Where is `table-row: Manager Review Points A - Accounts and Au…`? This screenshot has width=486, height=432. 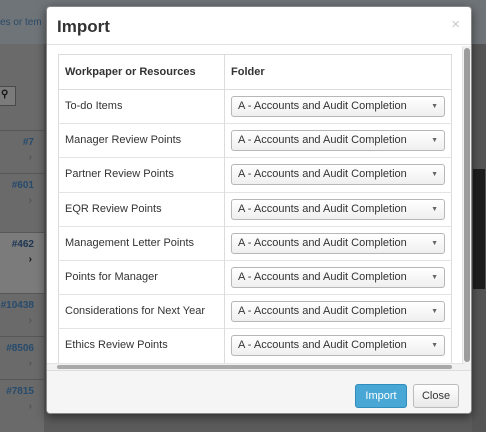 table-row: Manager Review Points A - Accounts and Au… is located at coordinates (255, 140).